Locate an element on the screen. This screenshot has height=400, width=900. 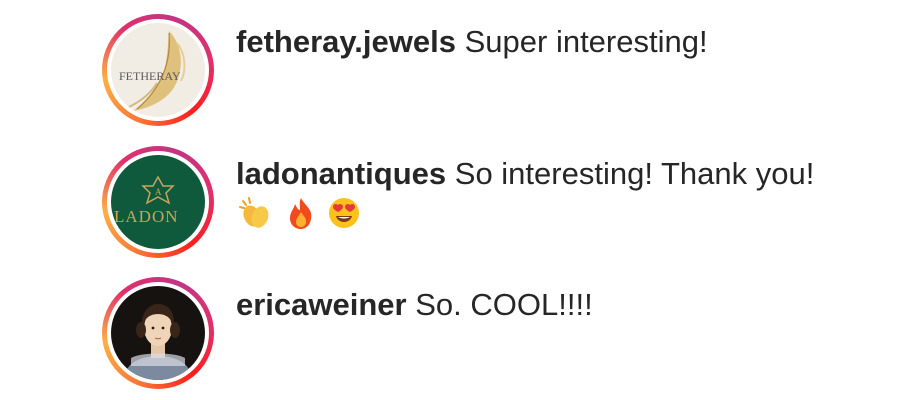
portrait-avatar is located at coordinates (158, 333).